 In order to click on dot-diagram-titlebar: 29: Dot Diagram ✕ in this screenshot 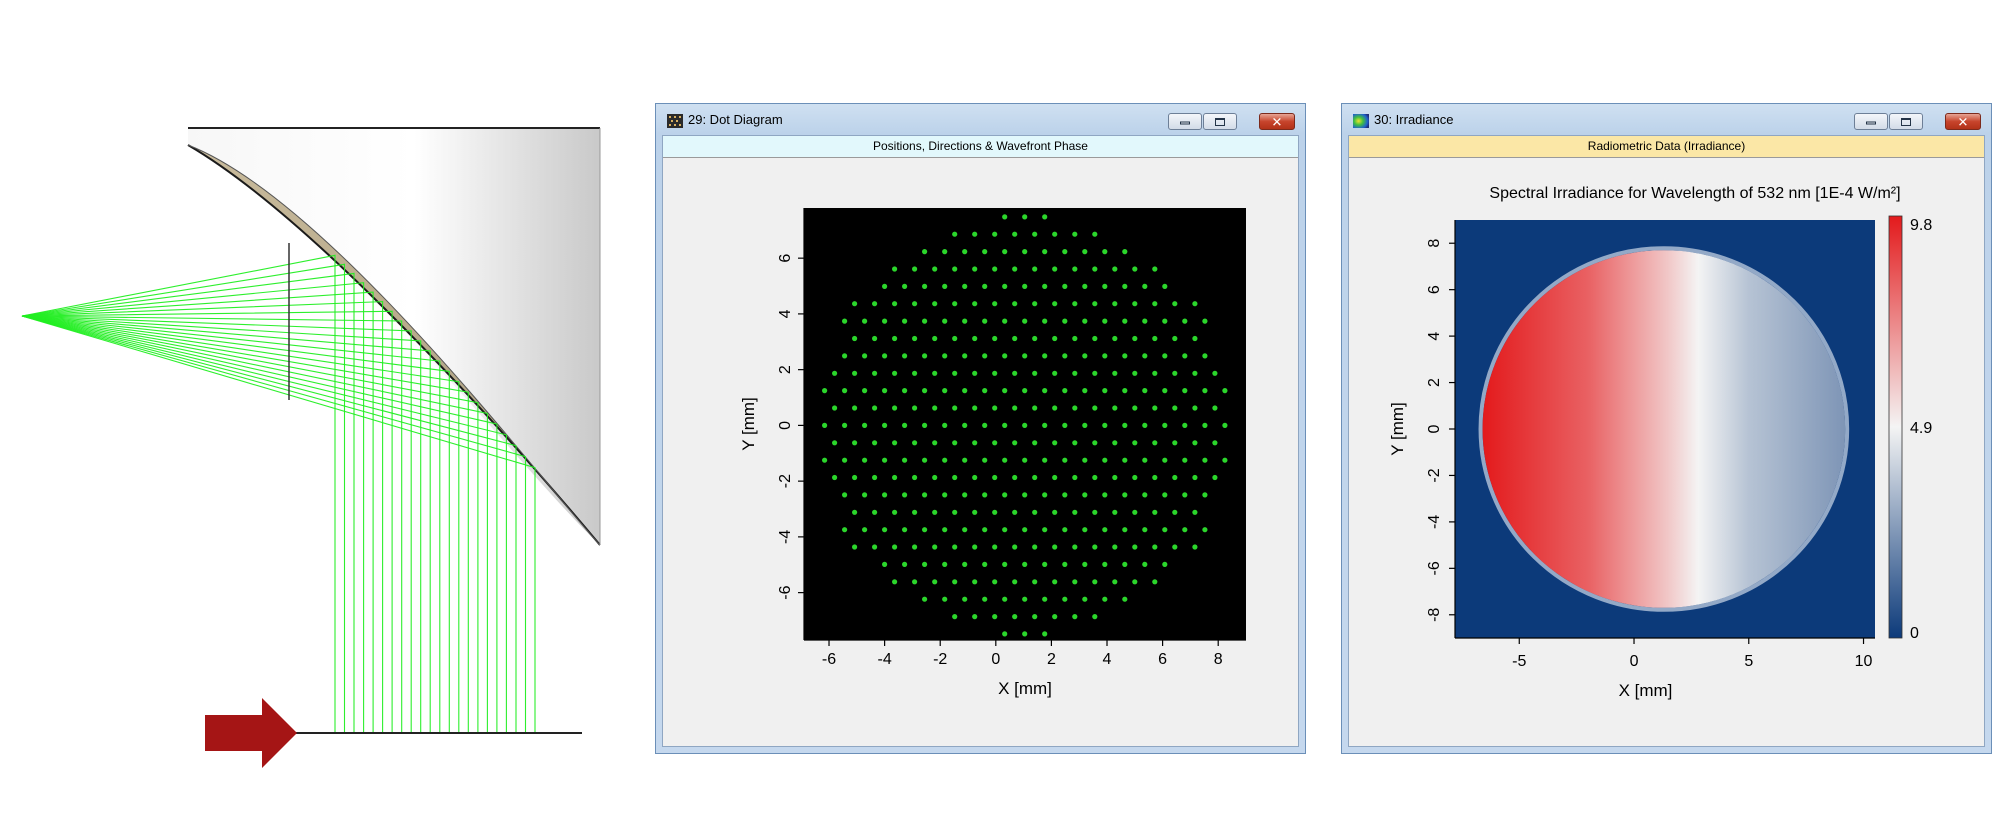, I will do `click(980, 119)`.